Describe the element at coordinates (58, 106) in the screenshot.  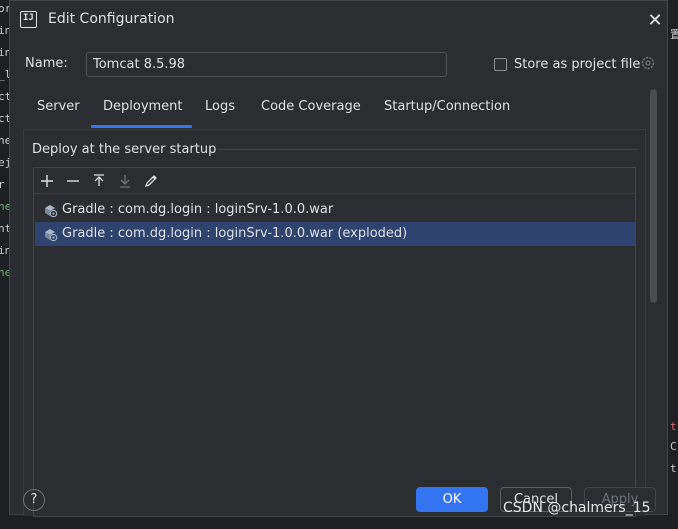
I see `tab-server: Server` at that location.